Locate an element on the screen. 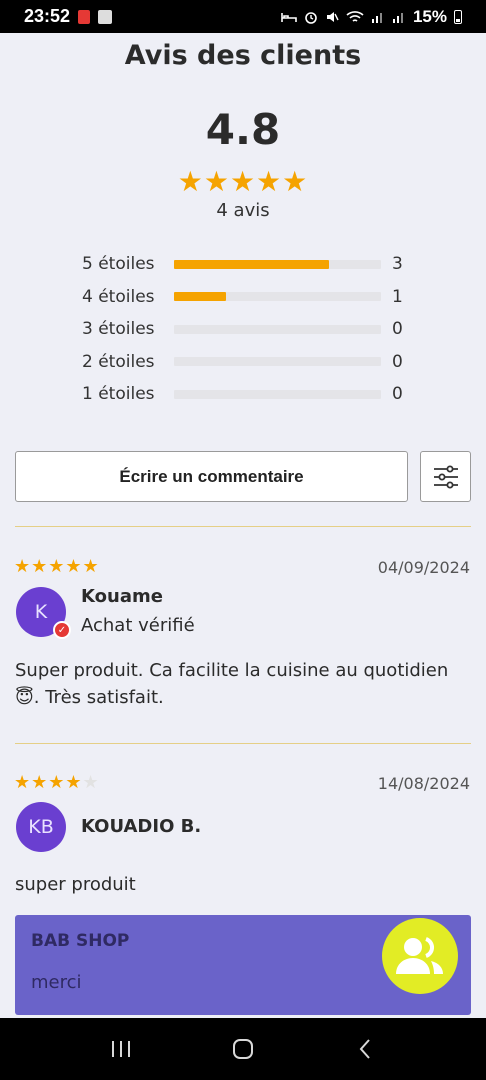 The image size is (486, 1080). distribution-row-5: 5 étoiles 3 is located at coordinates (247, 264).